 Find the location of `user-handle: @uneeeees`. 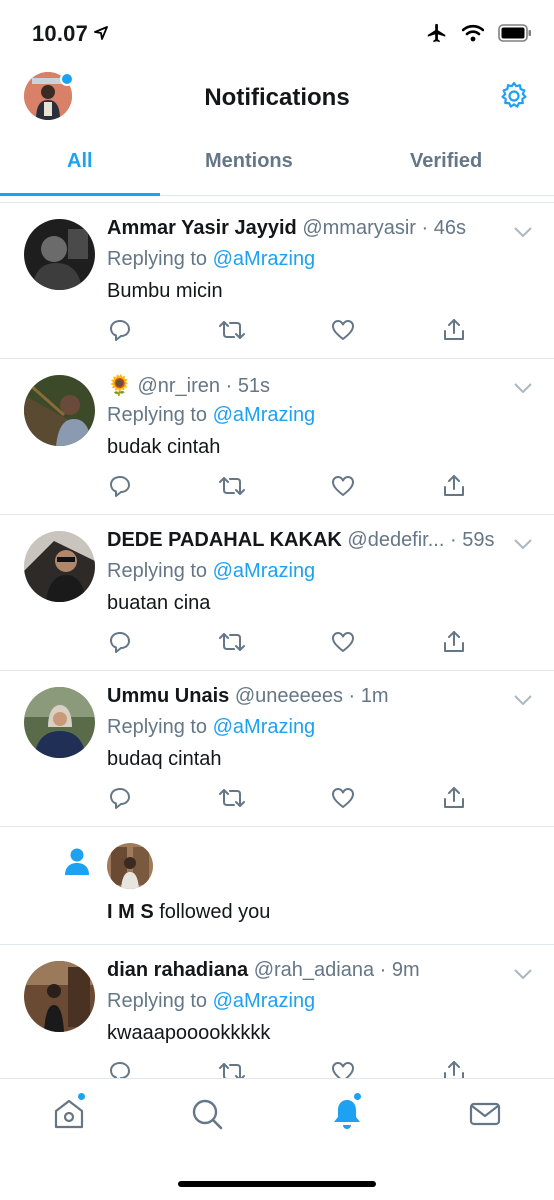

user-handle: @uneeeees is located at coordinates (288, 696).